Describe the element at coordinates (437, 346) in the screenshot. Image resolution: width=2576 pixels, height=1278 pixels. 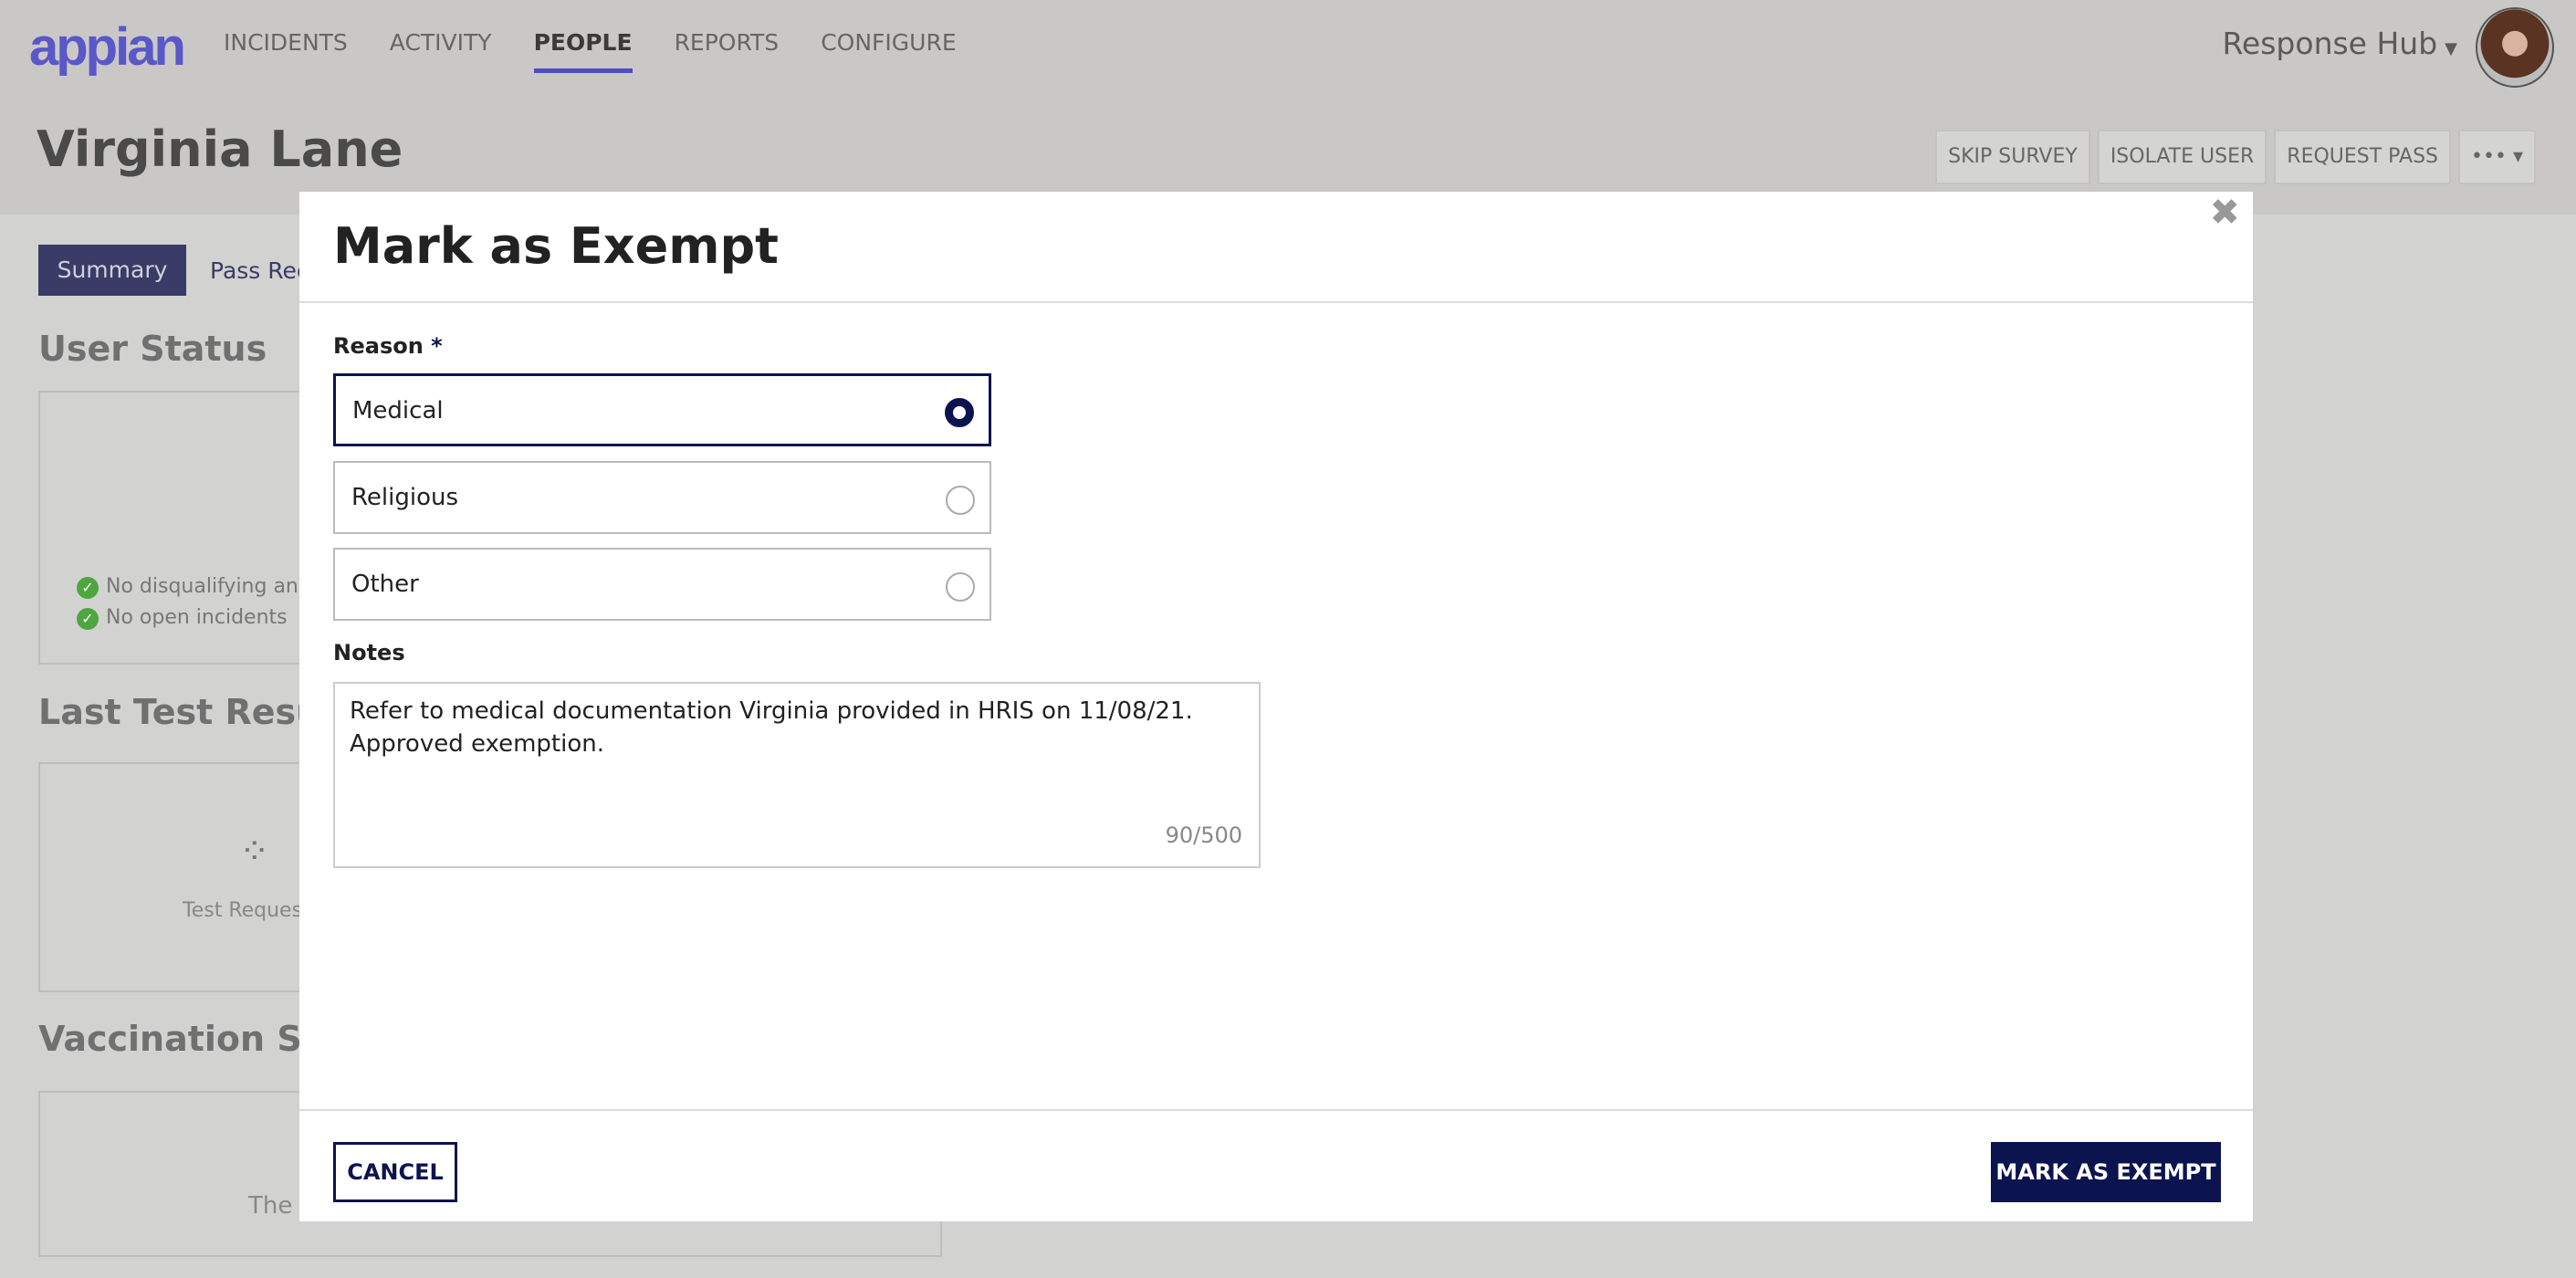
I see `required-marker: *` at that location.